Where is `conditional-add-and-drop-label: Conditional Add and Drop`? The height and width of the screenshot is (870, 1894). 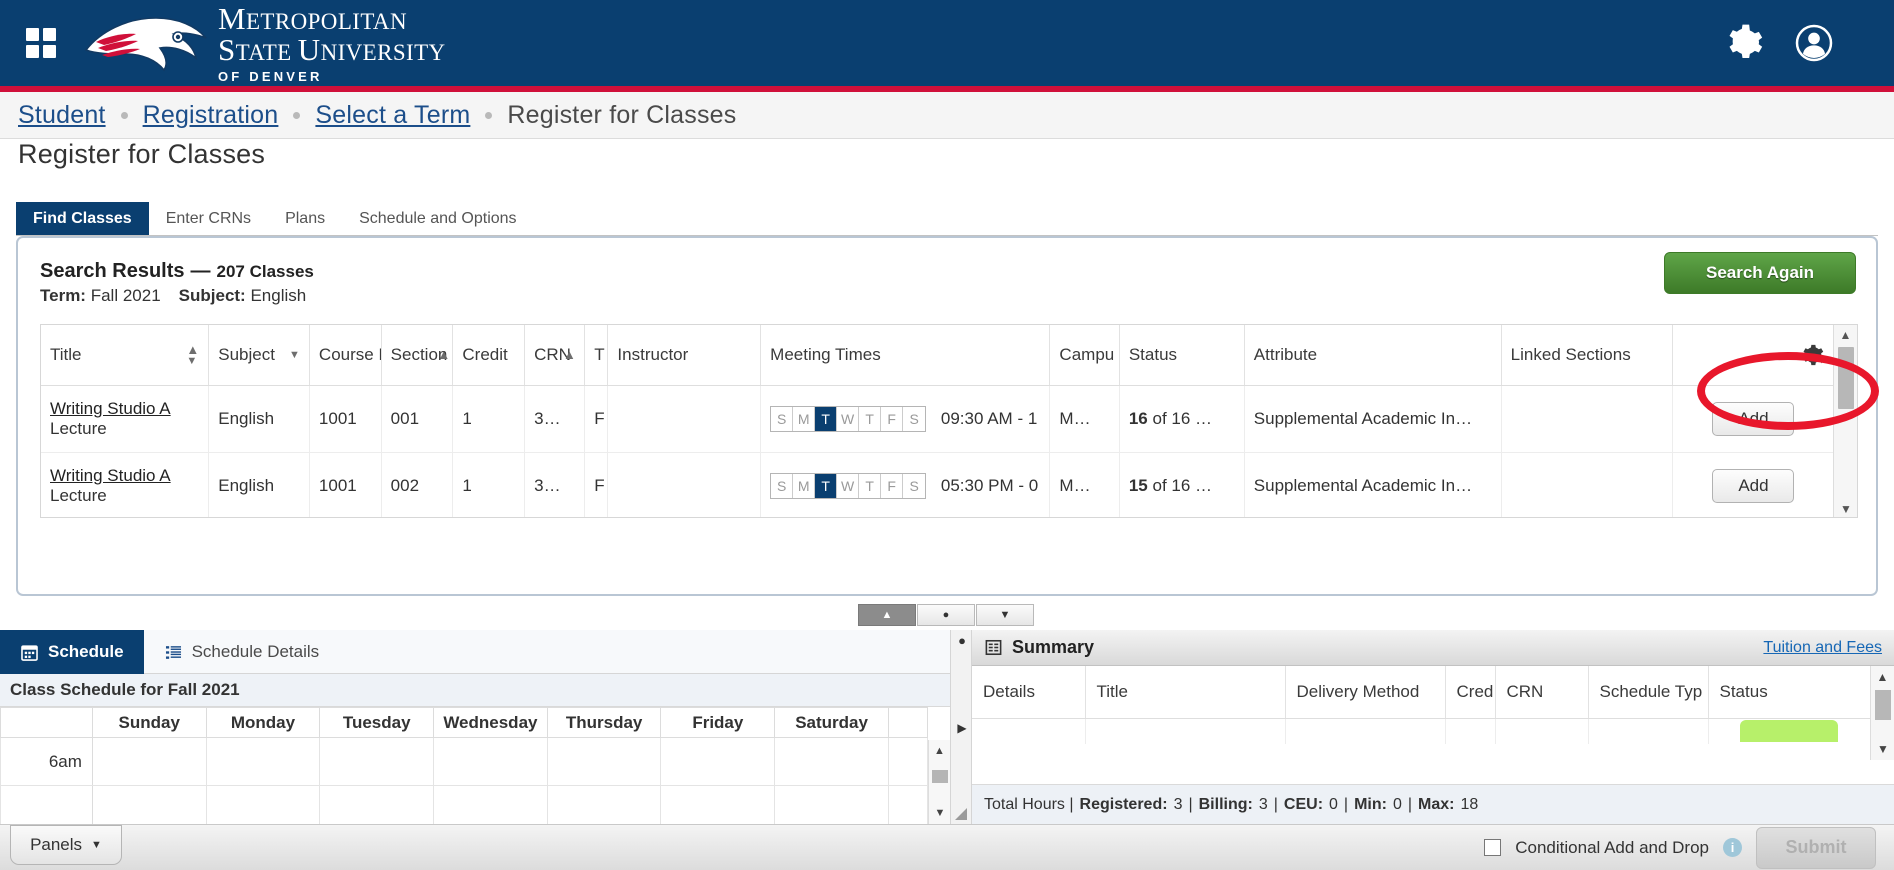 conditional-add-and-drop-label: Conditional Add and Drop is located at coordinates (1612, 848).